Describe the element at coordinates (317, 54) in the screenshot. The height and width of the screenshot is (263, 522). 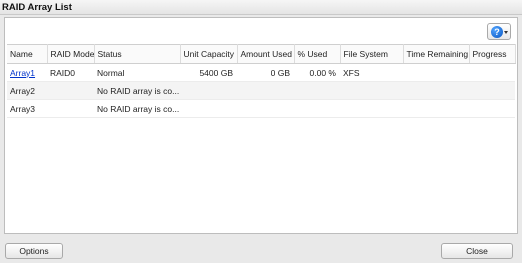
I see `column-header-pct-used: % Used` at that location.